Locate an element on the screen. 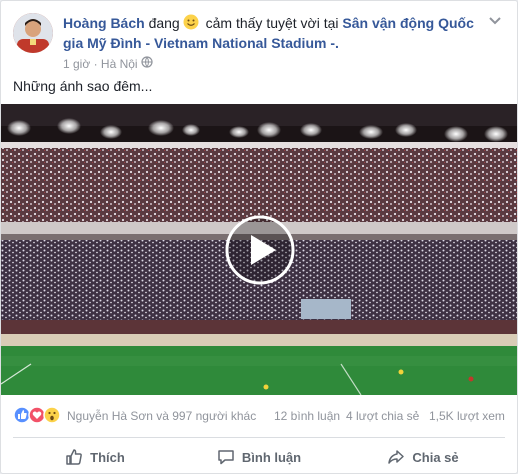  love-icon is located at coordinates (37, 415).